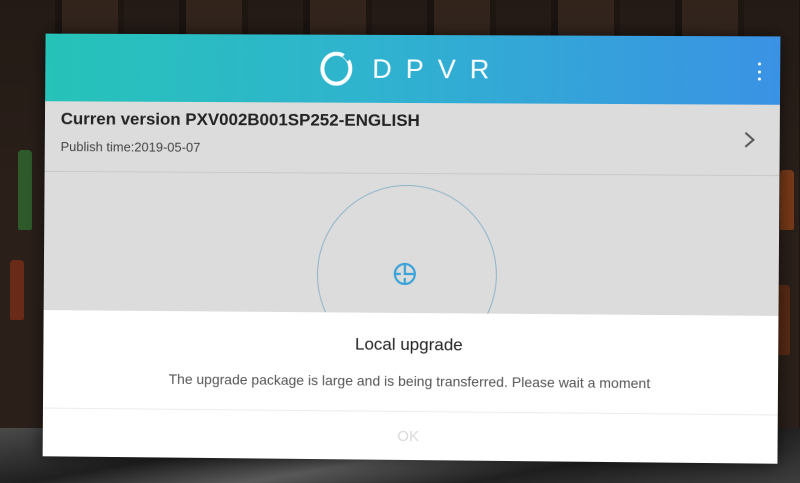 The image size is (800, 483). Describe the element at coordinates (749, 142) in the screenshot. I see `chevron-right-icon` at that location.